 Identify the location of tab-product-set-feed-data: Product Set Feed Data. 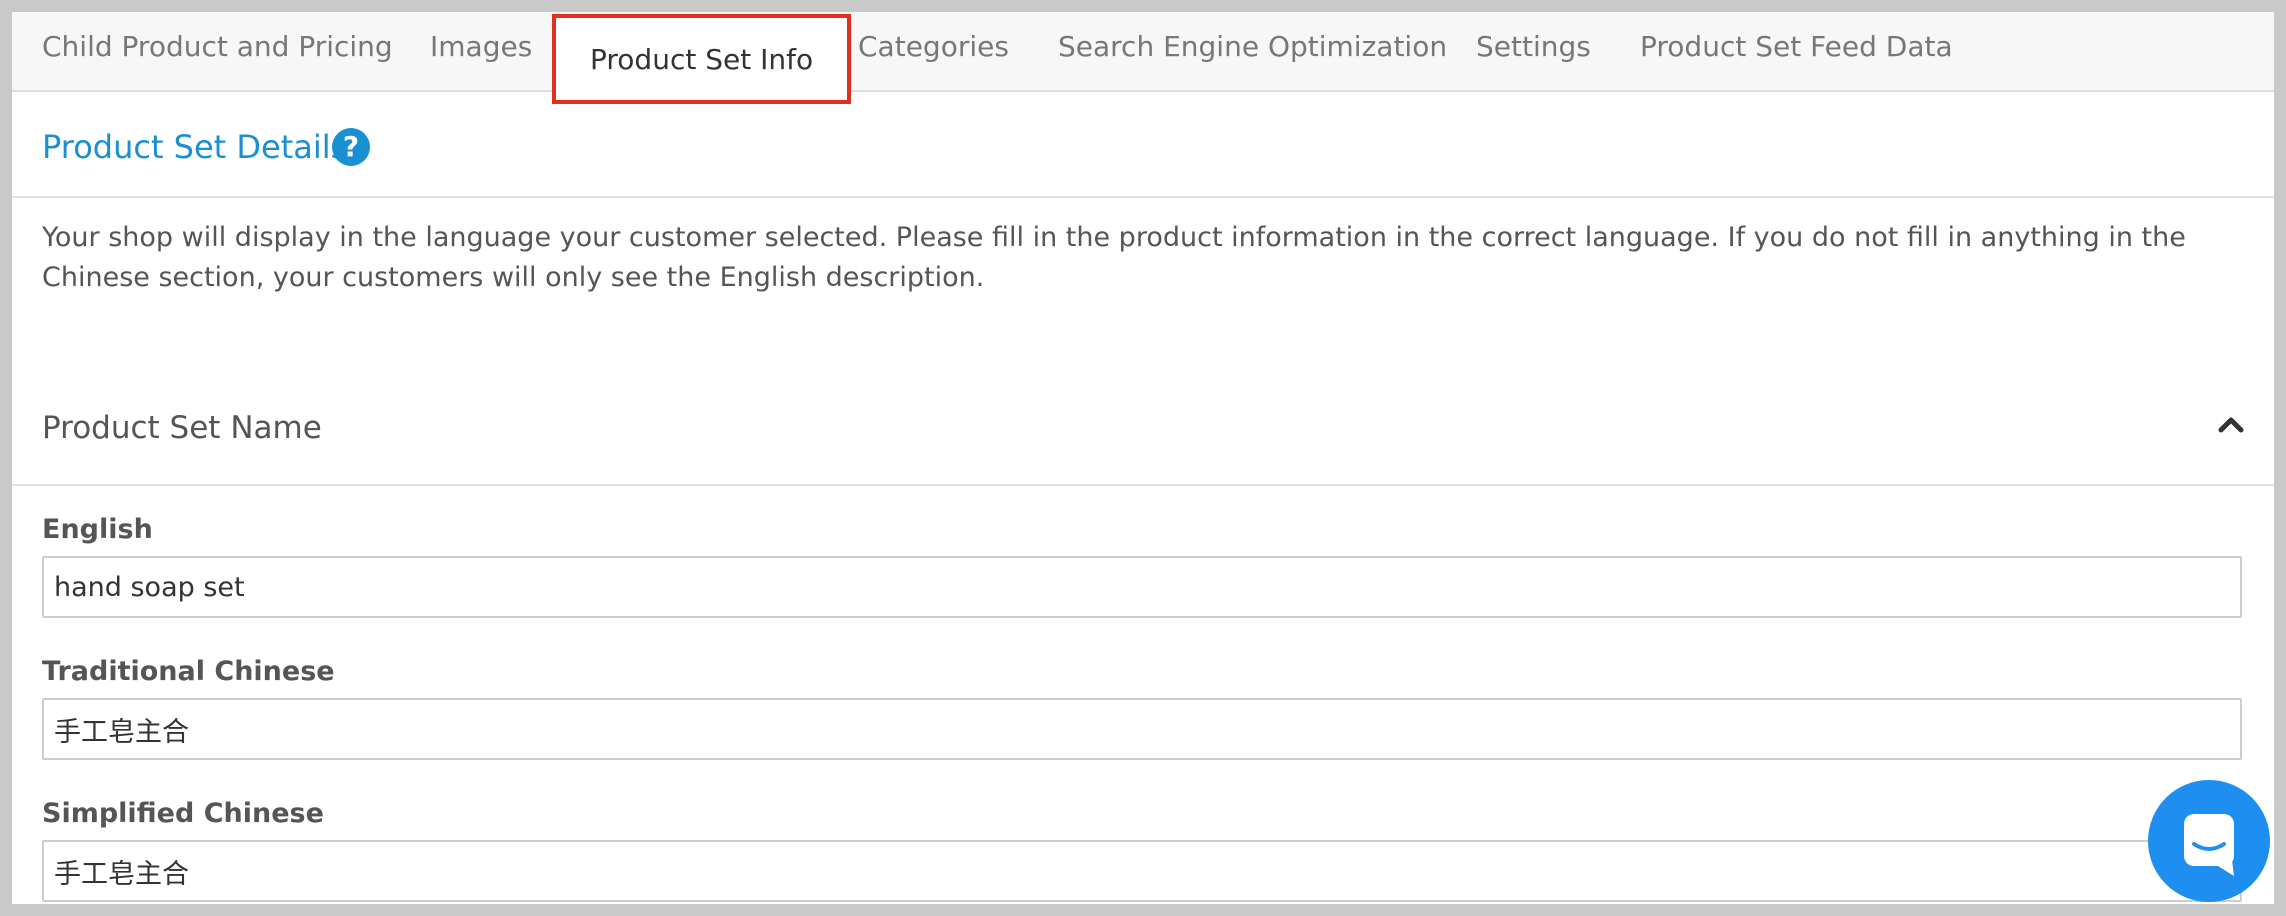
(1796, 46).